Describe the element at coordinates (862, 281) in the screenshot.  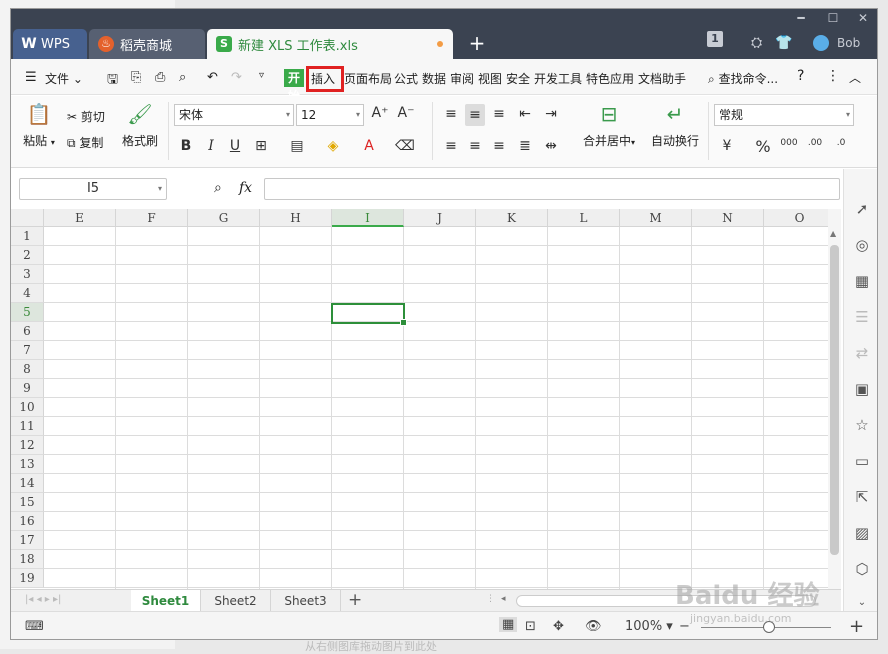
I see `table-icon: ▦` at that location.